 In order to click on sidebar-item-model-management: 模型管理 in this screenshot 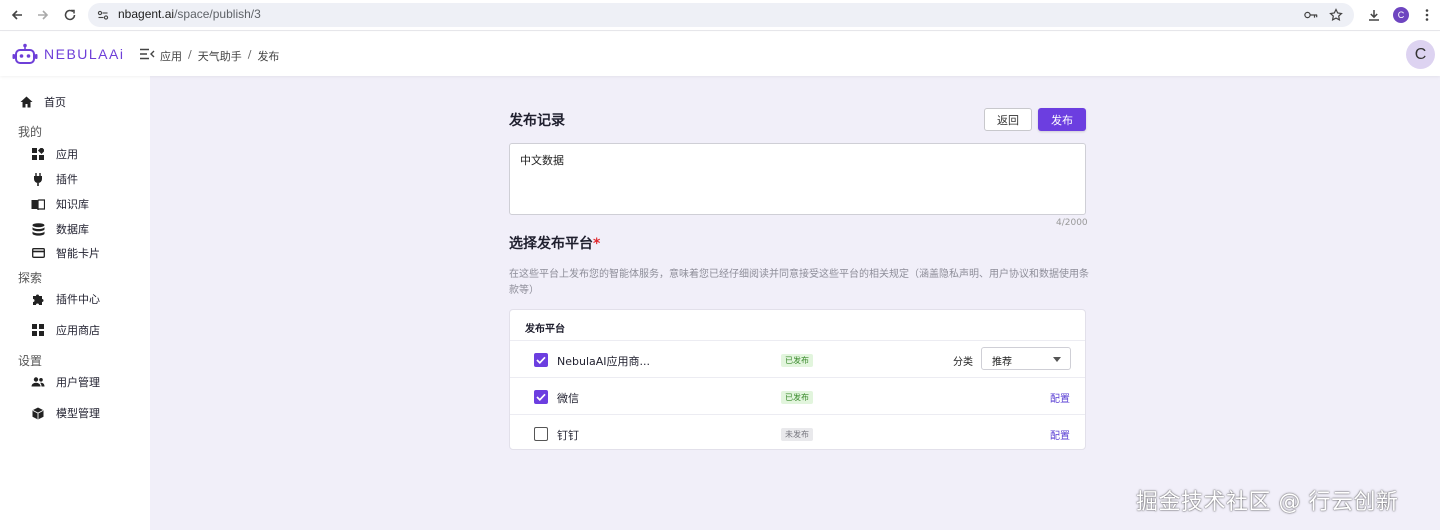, I will do `click(65, 413)`.